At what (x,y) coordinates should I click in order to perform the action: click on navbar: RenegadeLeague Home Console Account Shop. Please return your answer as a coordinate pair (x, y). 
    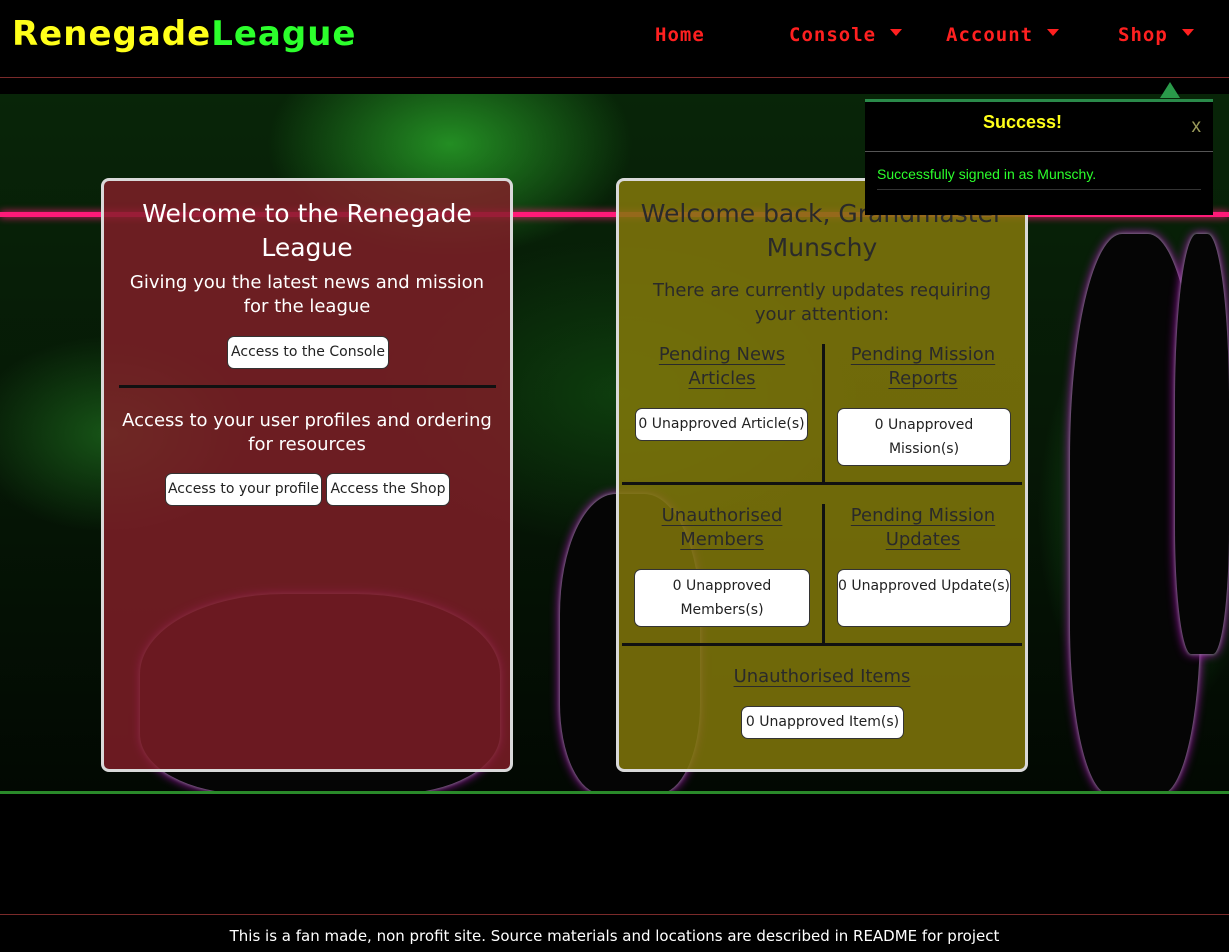
    Looking at the image, I should click on (614, 39).